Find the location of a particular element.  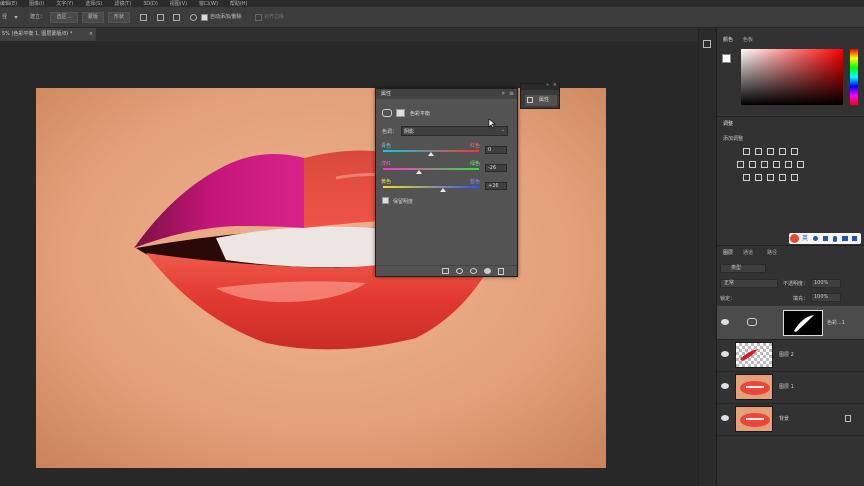

properties-tab: 属性 is located at coordinates (386, 94).